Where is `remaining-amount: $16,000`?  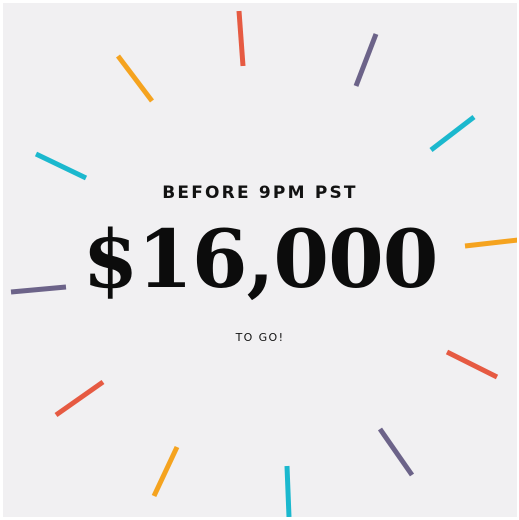
remaining-amount: $16,000 is located at coordinates (260, 259).